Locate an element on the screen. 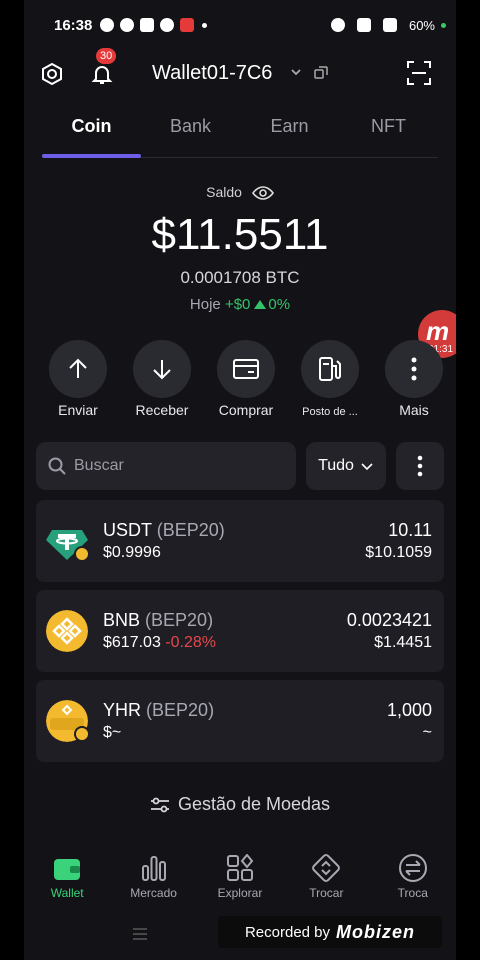  quick-actions: Enviar Receber Comprar Posto de ... Mais is located at coordinates (246, 379).